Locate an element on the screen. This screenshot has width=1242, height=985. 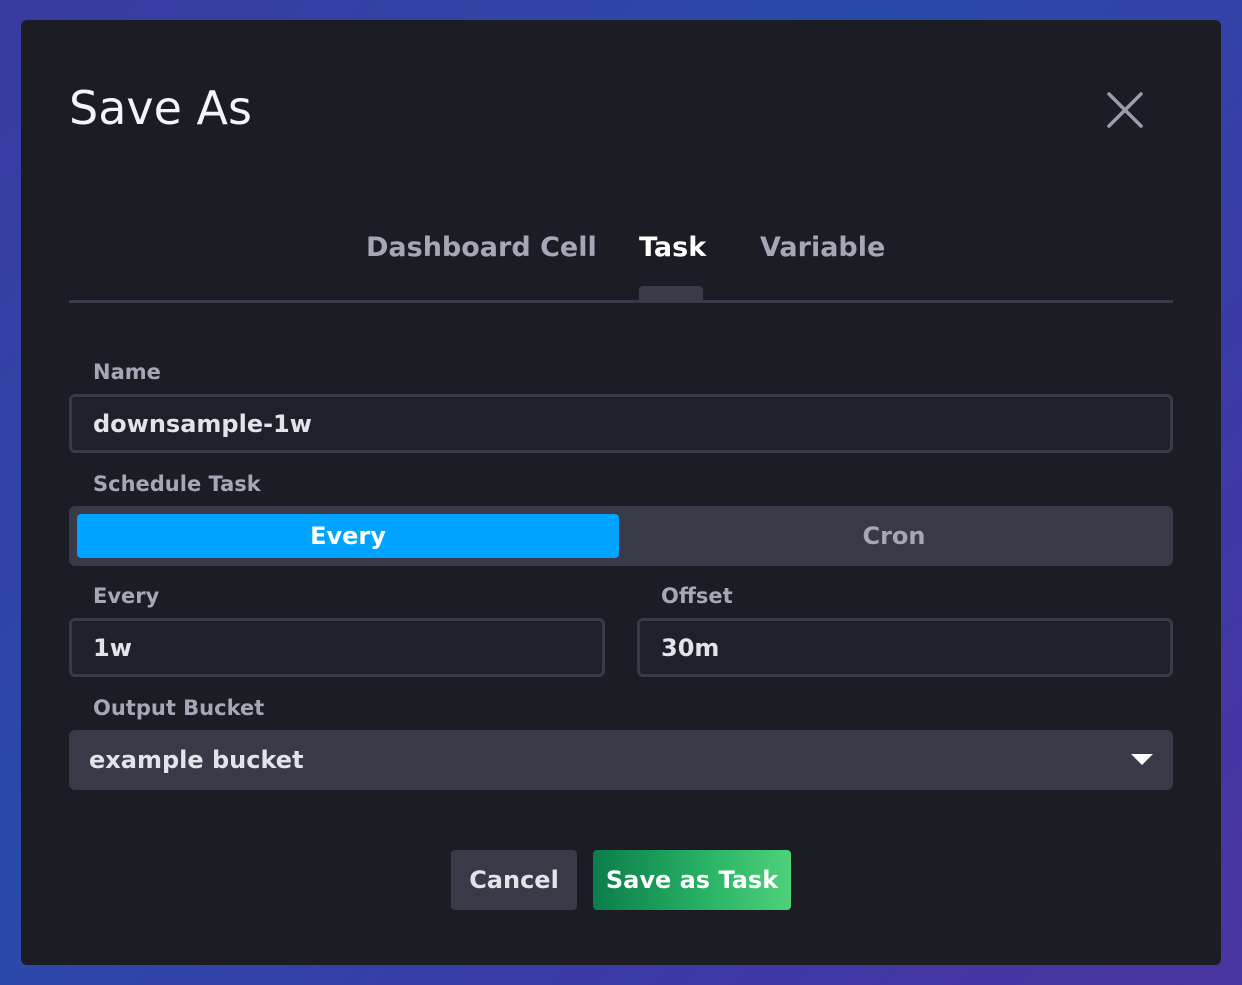
every-input: 1w is located at coordinates (337, 647).